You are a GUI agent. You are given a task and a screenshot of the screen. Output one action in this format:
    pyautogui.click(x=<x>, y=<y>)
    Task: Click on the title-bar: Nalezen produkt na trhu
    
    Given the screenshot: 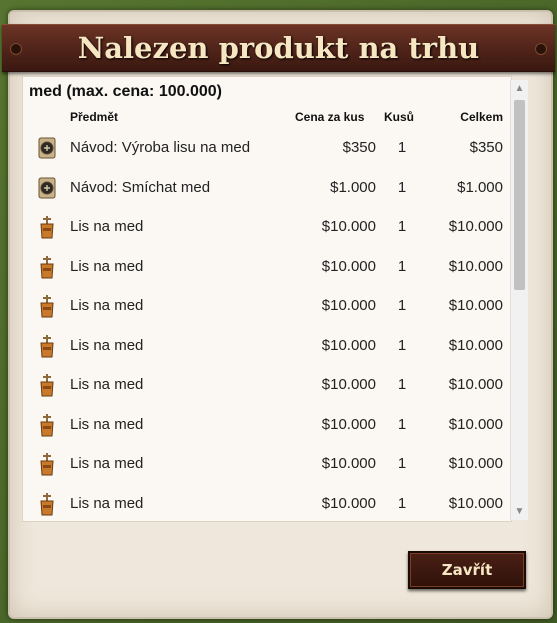 What is the action you would take?
    pyautogui.click(x=278, y=48)
    